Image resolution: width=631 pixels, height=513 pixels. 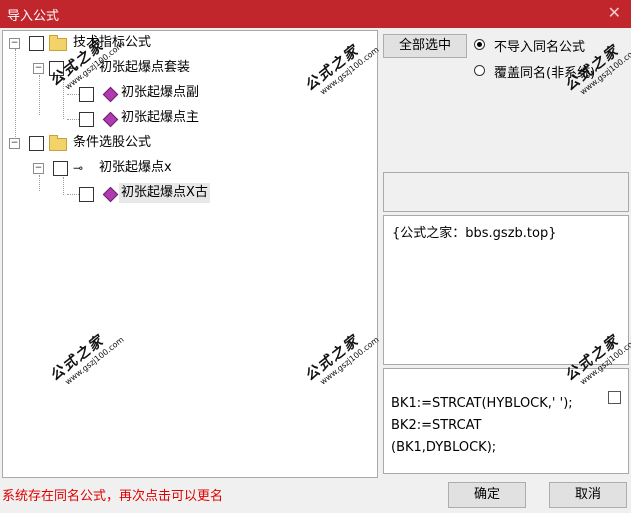 I want to click on tree-item-tech-indicators: − 技术指标公式, so click(x=103, y=43).